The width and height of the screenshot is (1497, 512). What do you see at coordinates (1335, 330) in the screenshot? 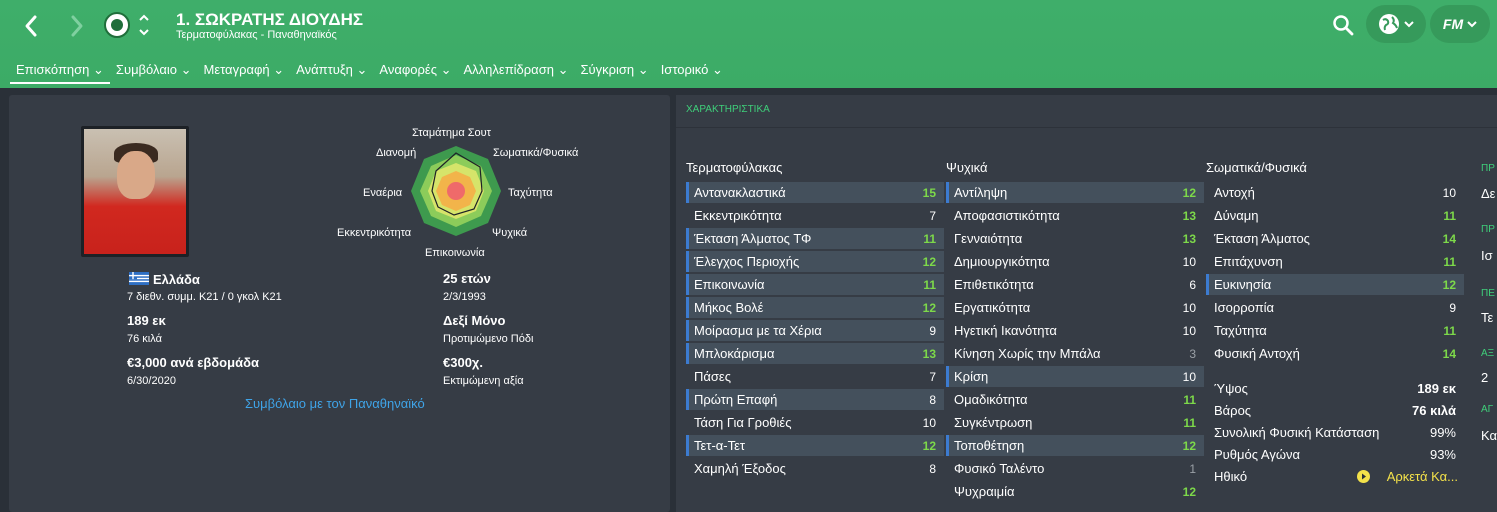
I see `attribute-row: Ταχύτητα 11` at bounding box center [1335, 330].